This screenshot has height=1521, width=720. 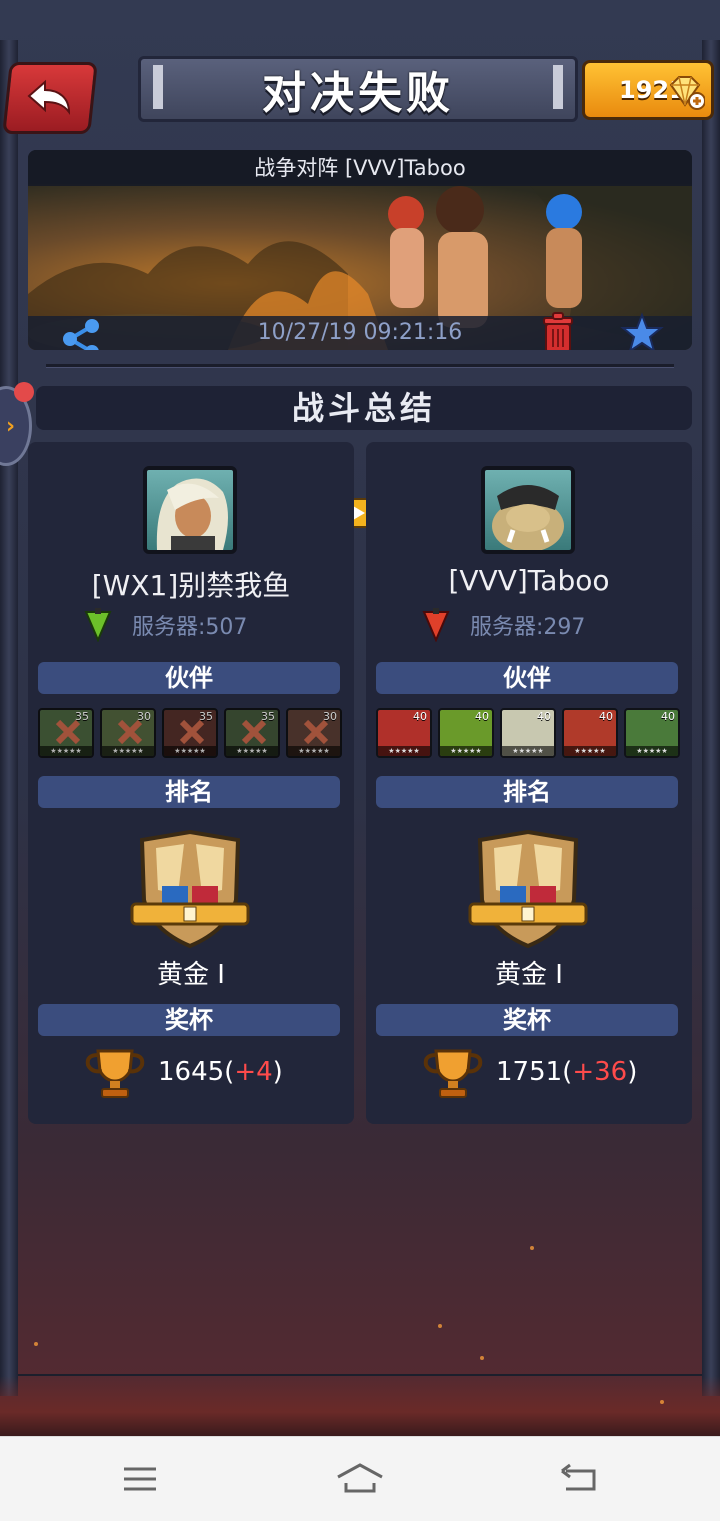 I want to click on title-ornament-left, so click(x=158, y=87).